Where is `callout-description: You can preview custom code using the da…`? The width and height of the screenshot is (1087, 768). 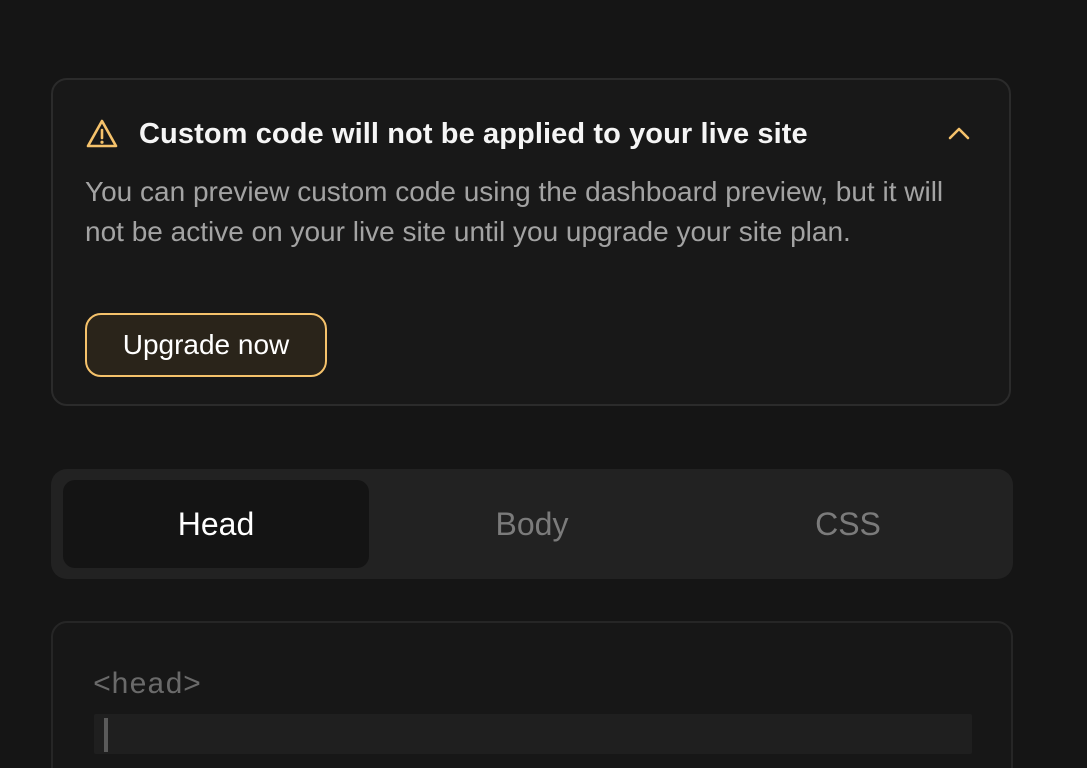 callout-description: You can preview custom code using the da… is located at coordinates (514, 211).